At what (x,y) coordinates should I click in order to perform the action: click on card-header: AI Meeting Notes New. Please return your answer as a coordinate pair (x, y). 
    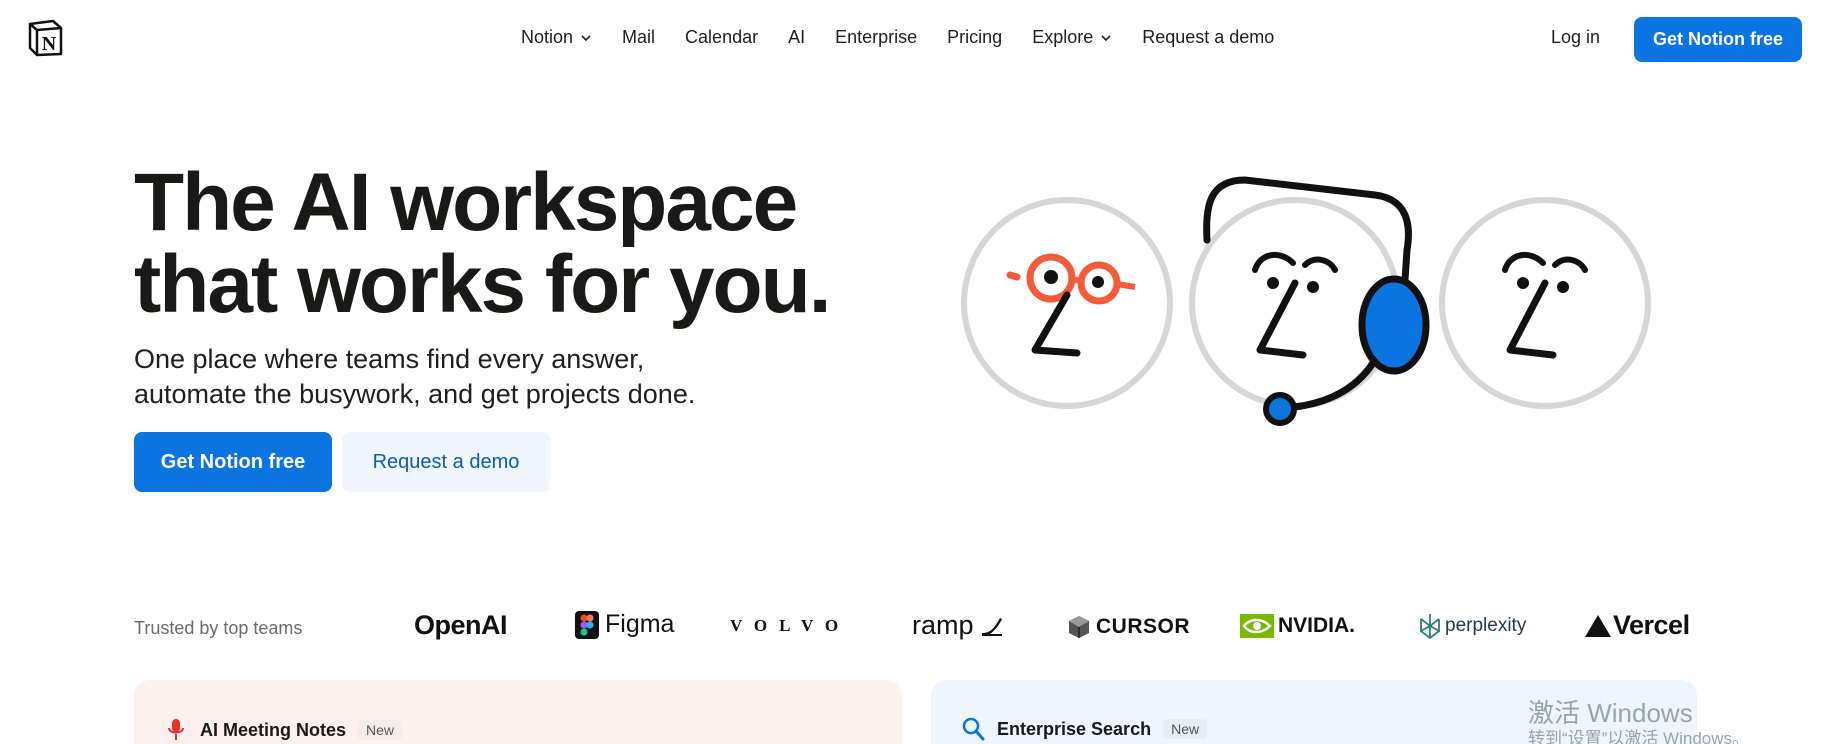
    Looking at the image, I should click on (283, 730).